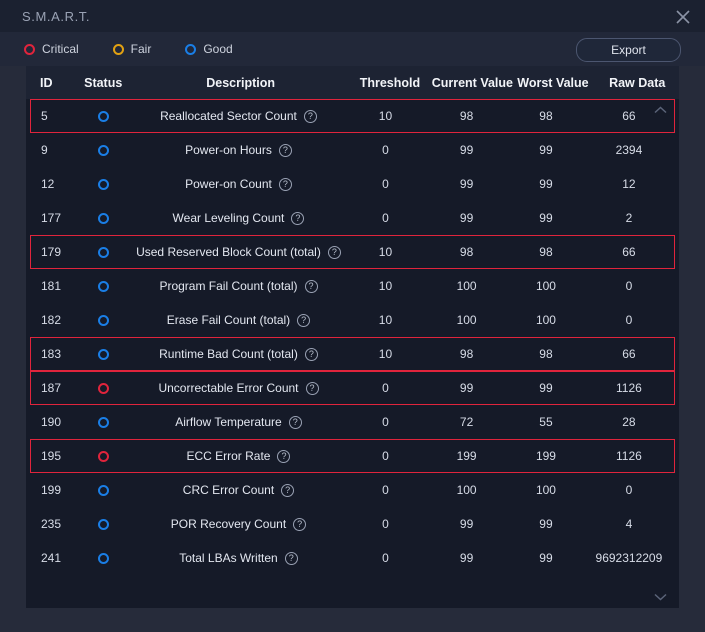  What do you see at coordinates (466, 422) in the screenshot?
I see `cell-current-value: 72` at bounding box center [466, 422].